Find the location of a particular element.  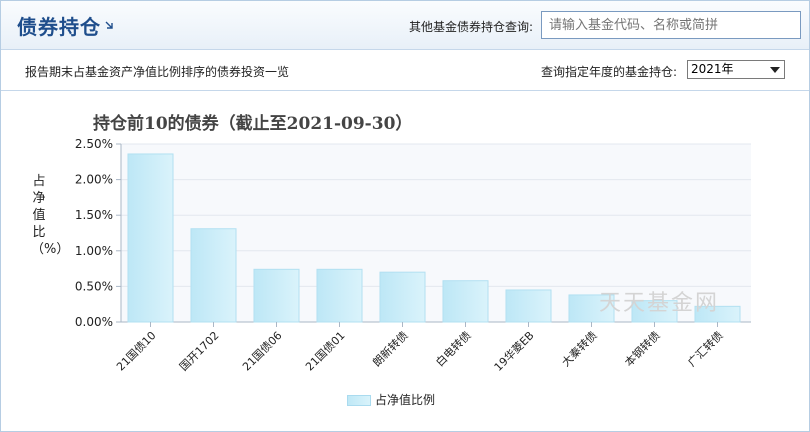

y-tick-label: 1.50% is located at coordinates (94, 215).